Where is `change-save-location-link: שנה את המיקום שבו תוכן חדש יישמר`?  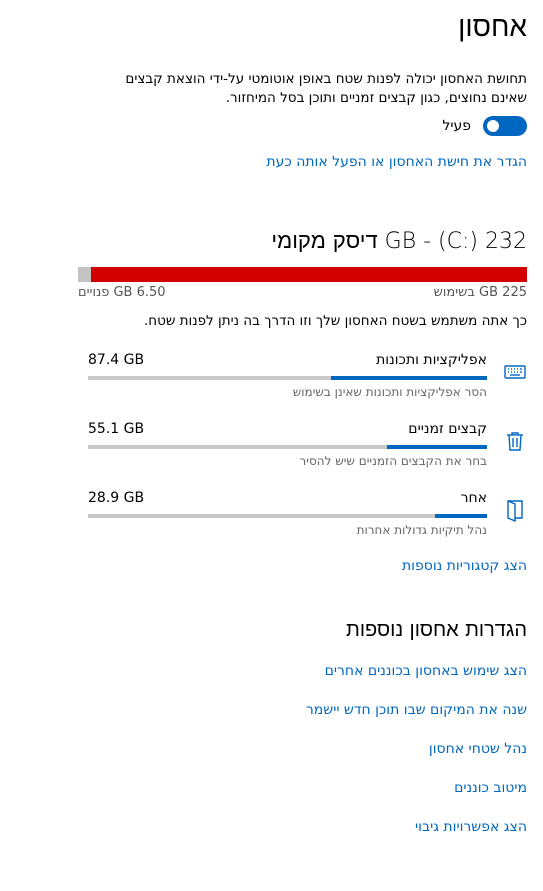 change-save-location-link: שנה את המיקום שבו תוכן חדש יישמר is located at coordinates (416, 710).